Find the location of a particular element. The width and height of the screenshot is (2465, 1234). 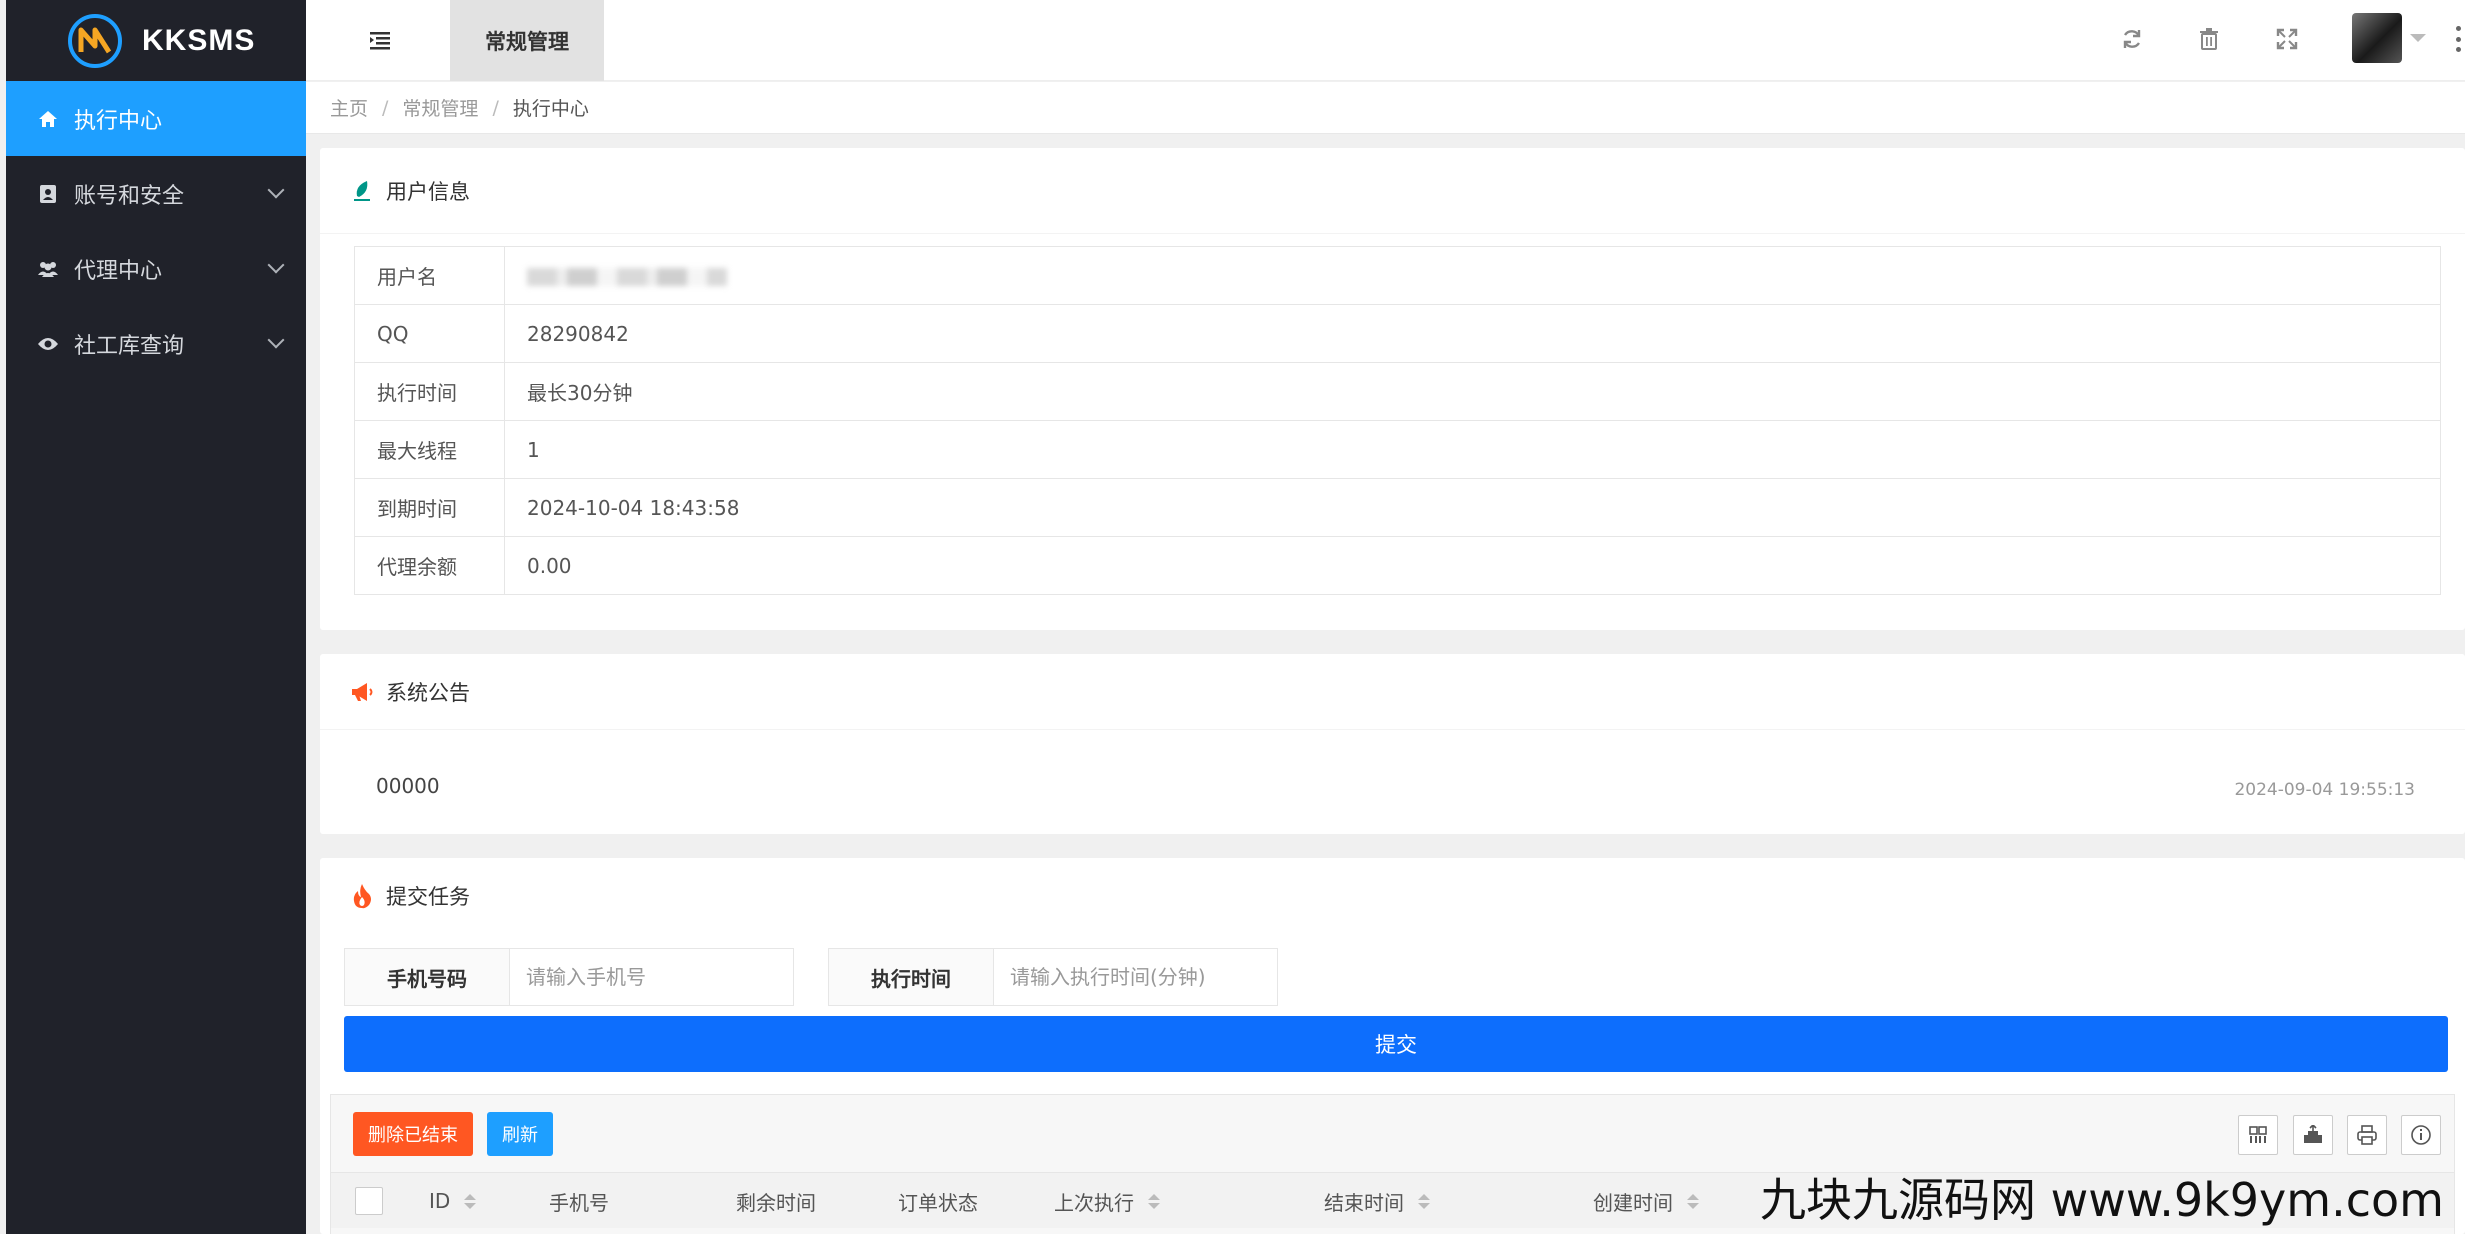

column-label: 剩余时间 is located at coordinates (776, 1202).